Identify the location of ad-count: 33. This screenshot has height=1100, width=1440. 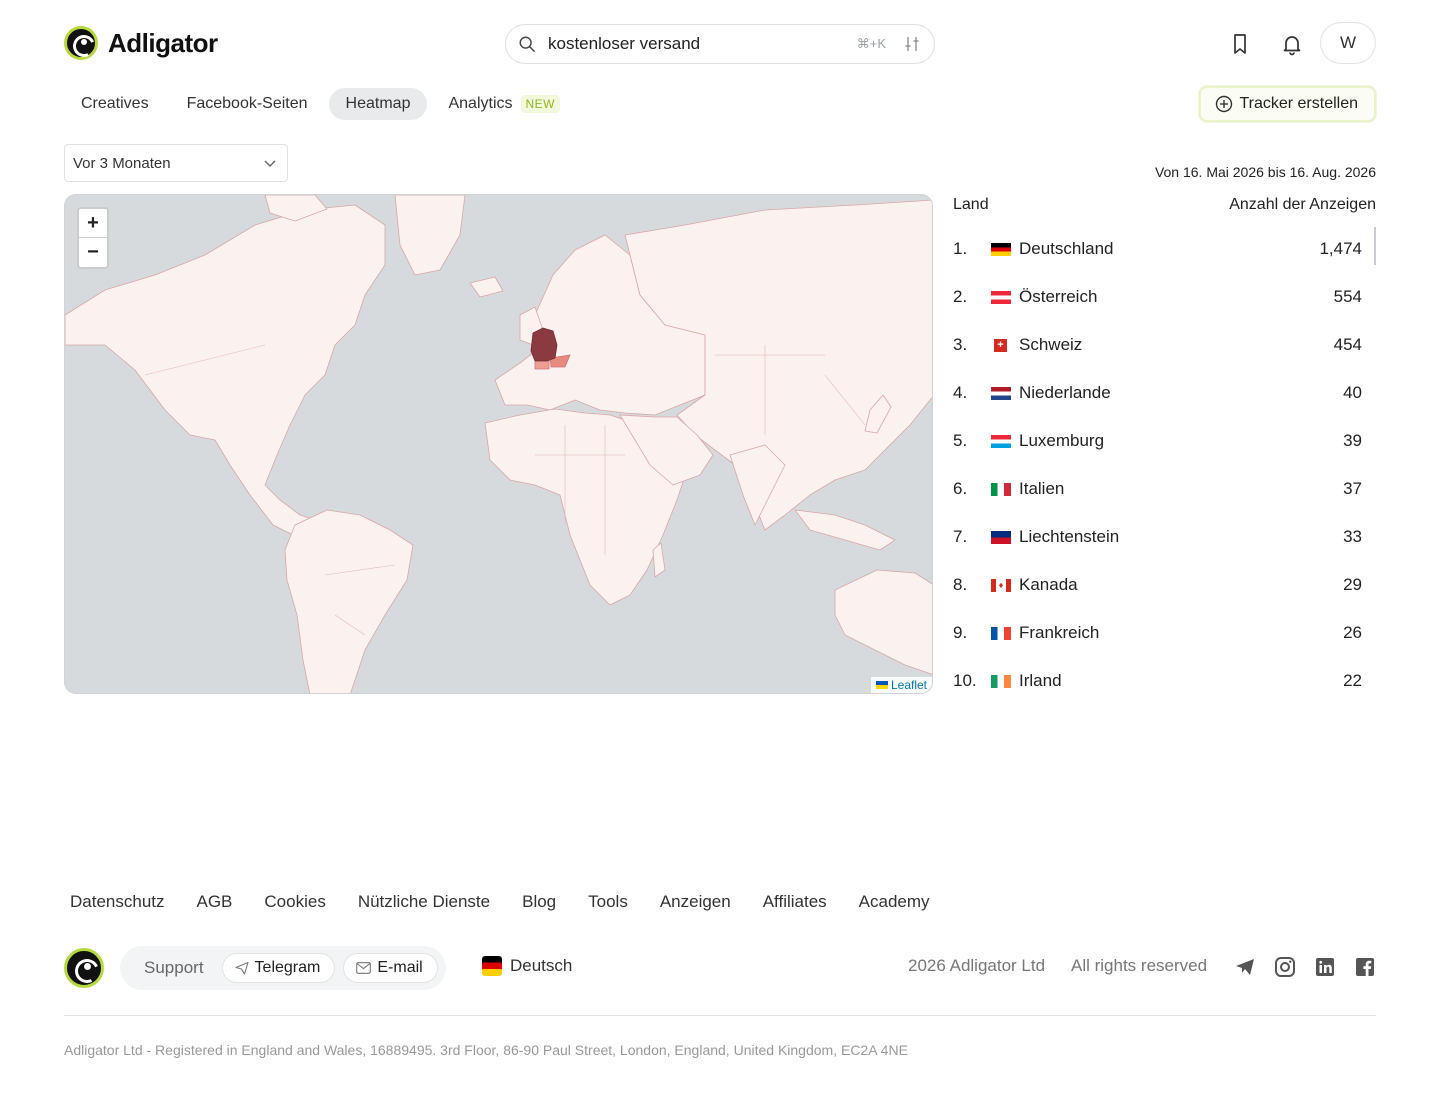
(1352, 536).